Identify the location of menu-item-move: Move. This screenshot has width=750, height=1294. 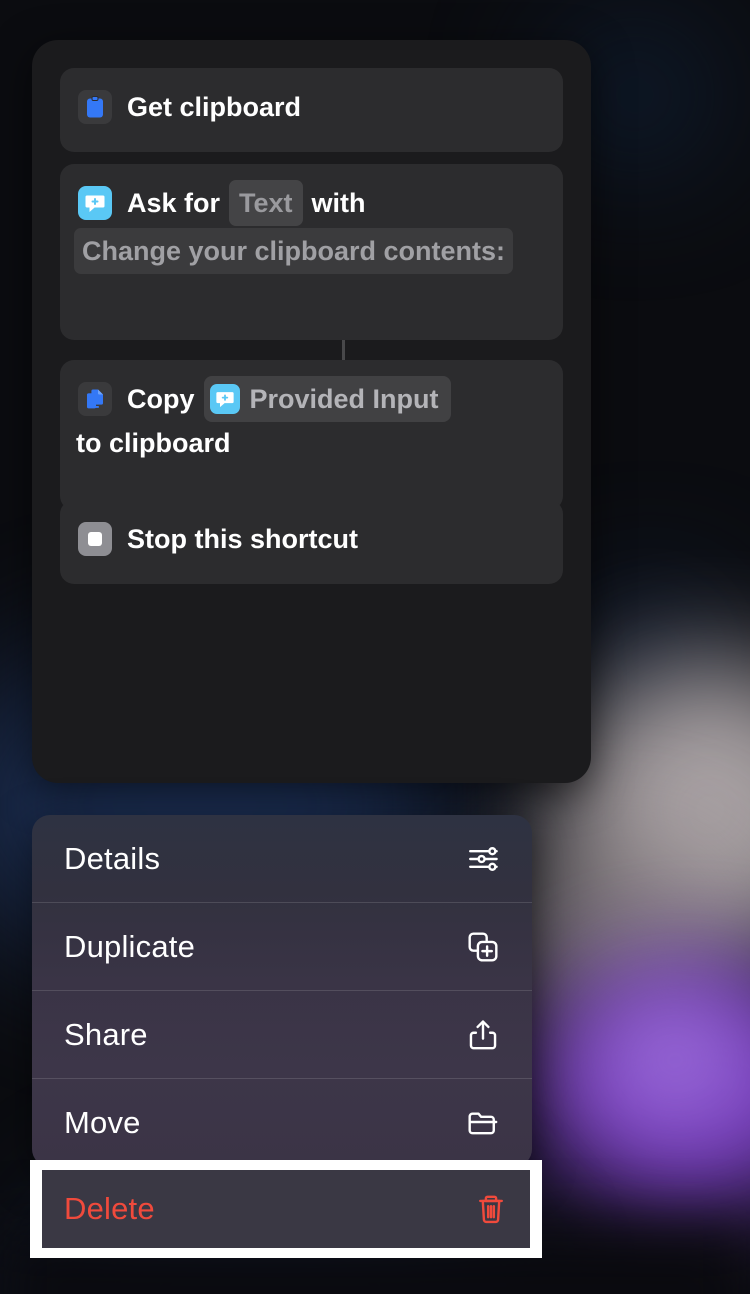
(282, 1123).